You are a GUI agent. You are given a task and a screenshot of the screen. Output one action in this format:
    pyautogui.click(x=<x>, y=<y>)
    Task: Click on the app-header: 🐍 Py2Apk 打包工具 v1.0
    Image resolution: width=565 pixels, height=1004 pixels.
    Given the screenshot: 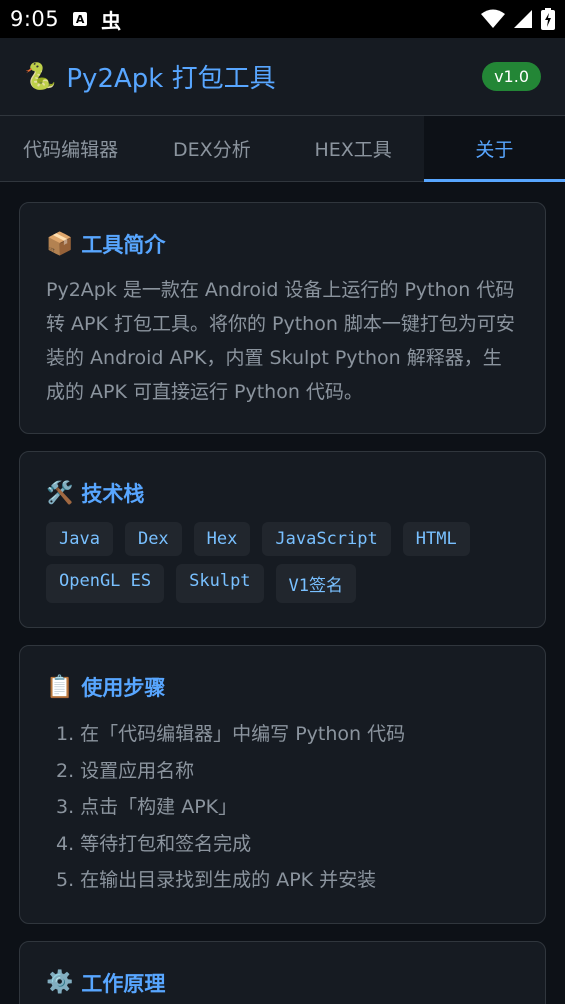 What is the action you would take?
    pyautogui.click(x=282, y=77)
    